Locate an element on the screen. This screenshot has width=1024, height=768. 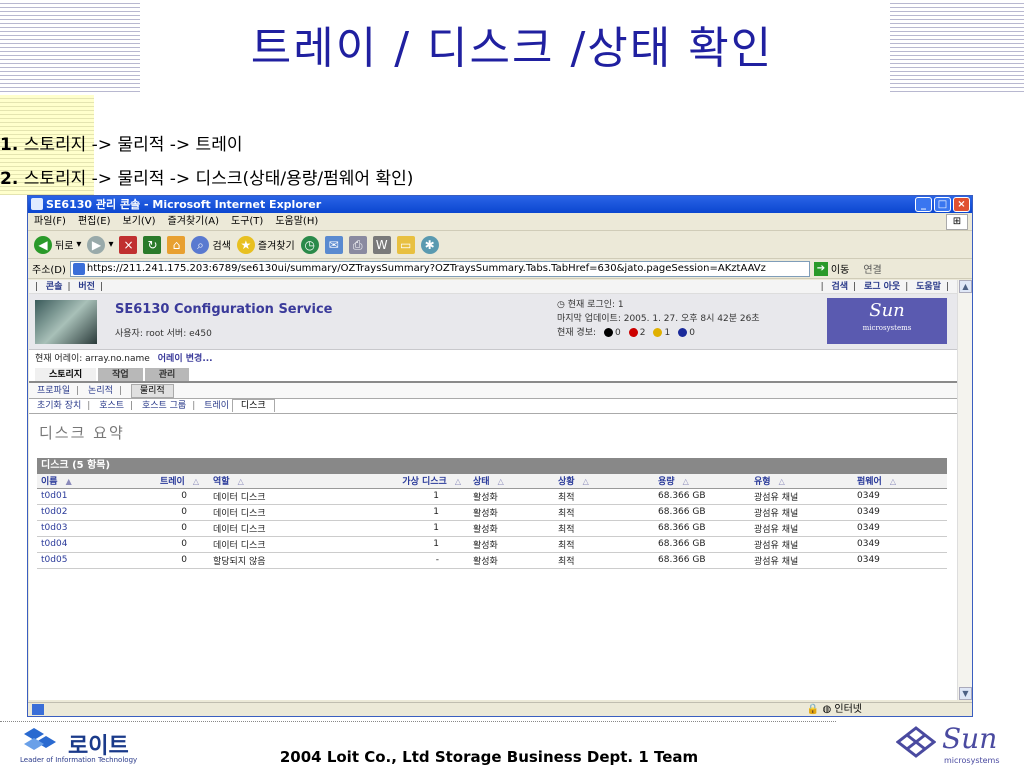
tab-disks: 디스크 is located at coordinates (253, 405).